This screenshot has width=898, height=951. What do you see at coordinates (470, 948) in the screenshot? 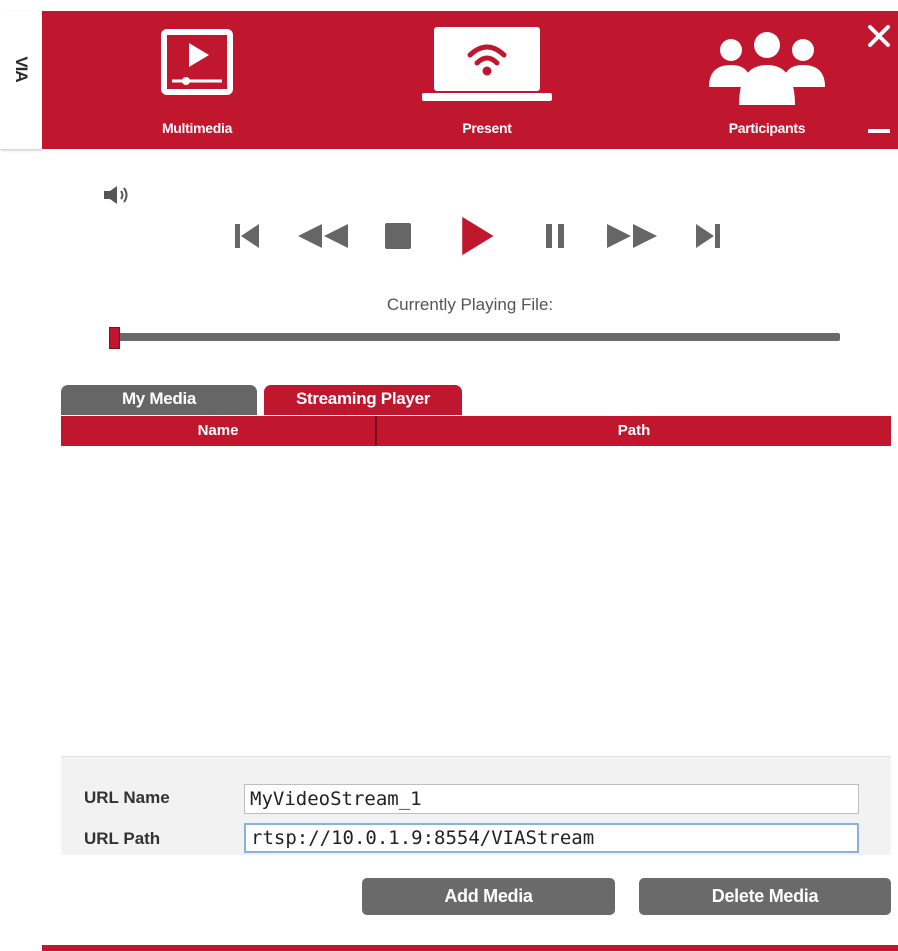
I see `bottom-accent-bar` at bounding box center [470, 948].